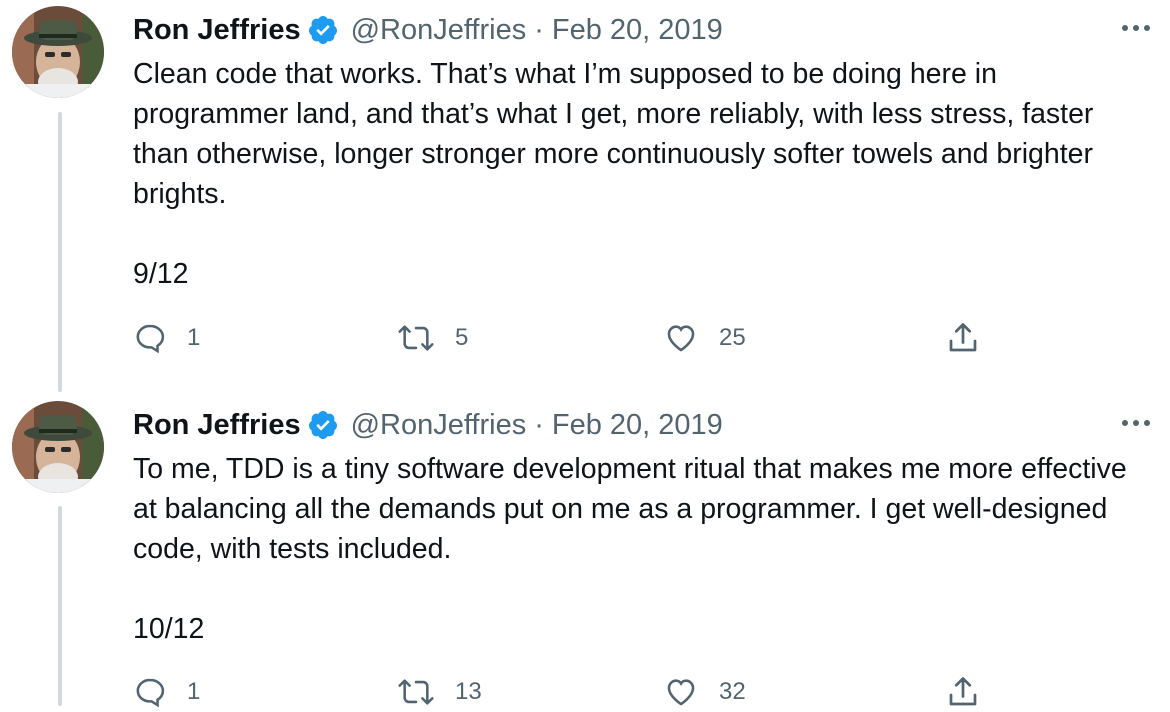 The image size is (1170, 712). What do you see at coordinates (732, 337) in the screenshot?
I see `like-count: 25` at bounding box center [732, 337].